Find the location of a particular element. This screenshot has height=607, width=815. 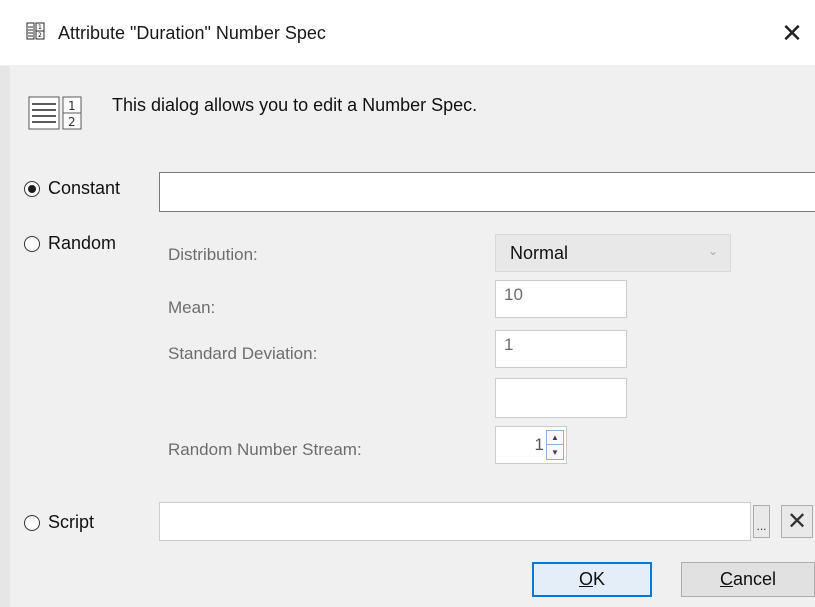

close-icon: ✕ is located at coordinates (792, 32).